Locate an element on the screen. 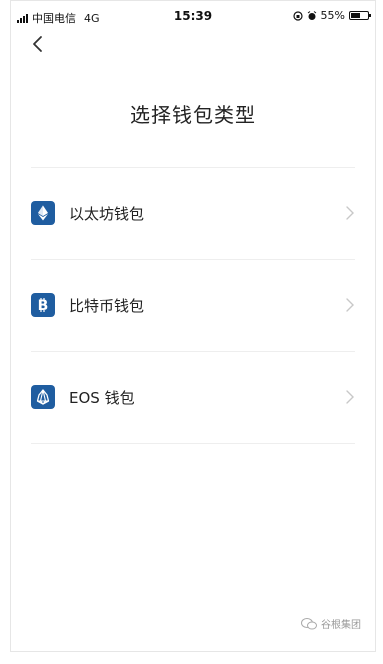 This screenshot has height=664, width=383. wallet-option-ethereum: 以太坊钱包 is located at coordinates (193, 213).